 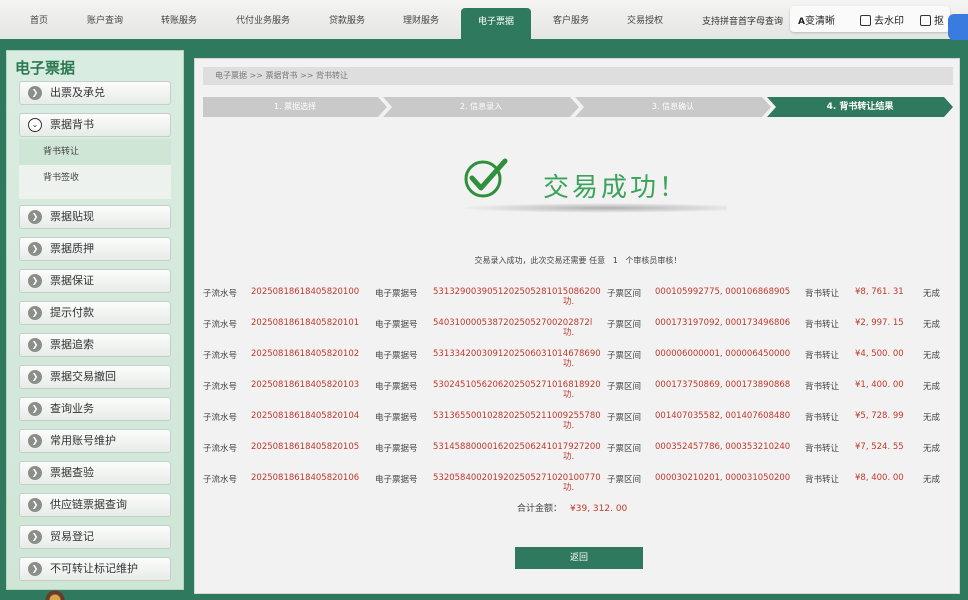 I want to click on sidebar-item-issue-accept: ❯ 出票及承兑, so click(x=95, y=93).